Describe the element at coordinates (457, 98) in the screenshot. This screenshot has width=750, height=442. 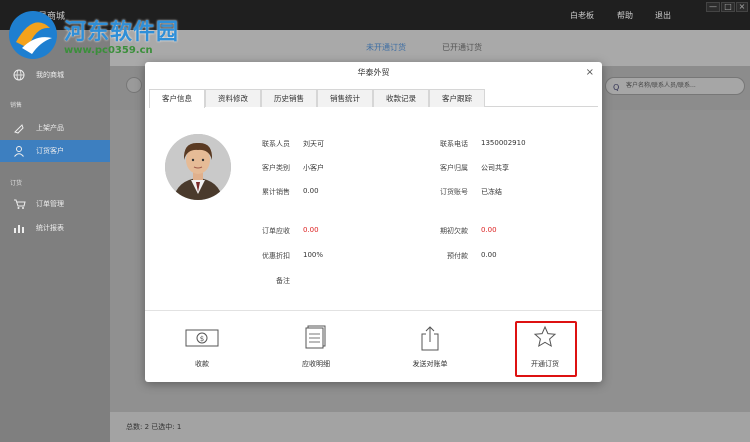
I see `tab-customer-followup: 客户跟踪` at that location.